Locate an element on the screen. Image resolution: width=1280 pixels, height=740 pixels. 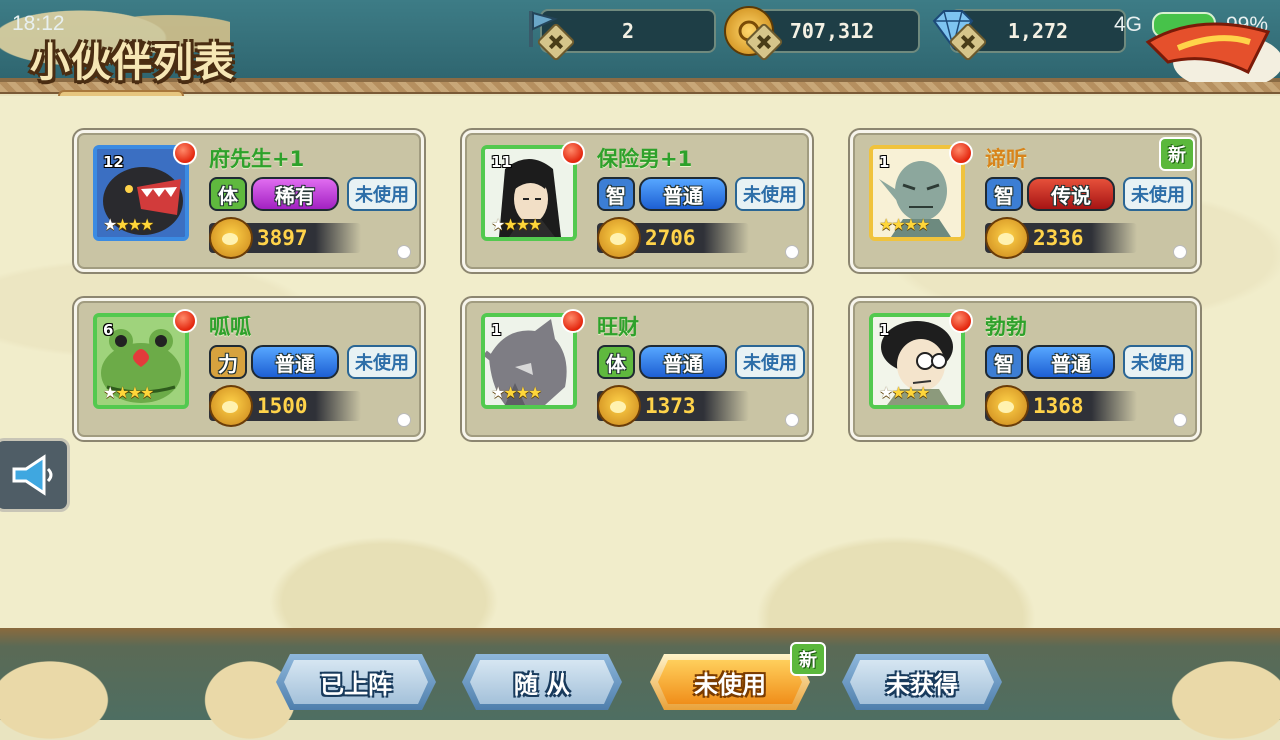
companion-name: 呱呱 is located at coordinates (230, 327).